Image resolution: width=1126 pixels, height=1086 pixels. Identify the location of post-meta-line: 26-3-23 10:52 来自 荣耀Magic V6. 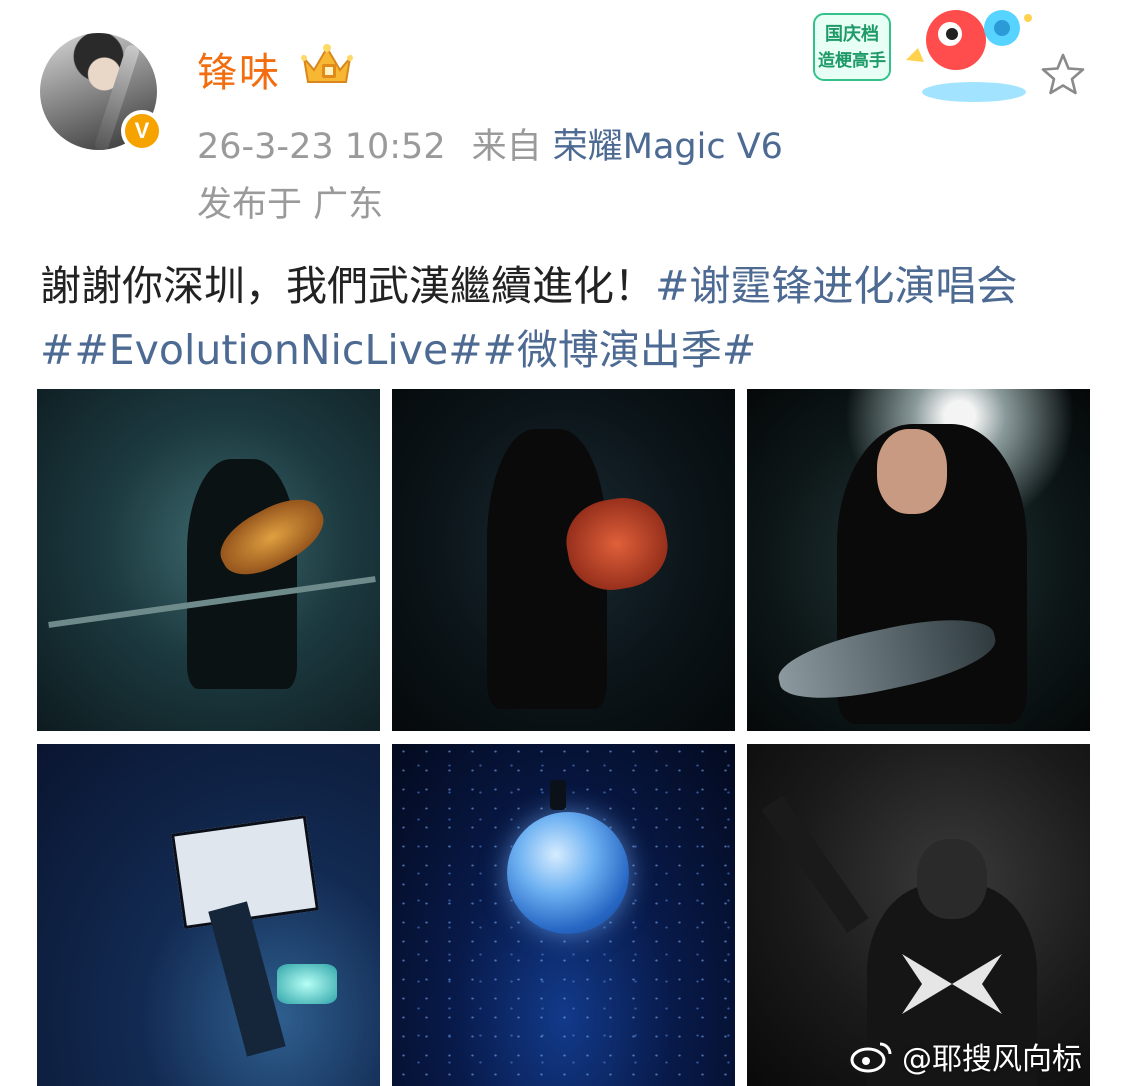
(490, 143).